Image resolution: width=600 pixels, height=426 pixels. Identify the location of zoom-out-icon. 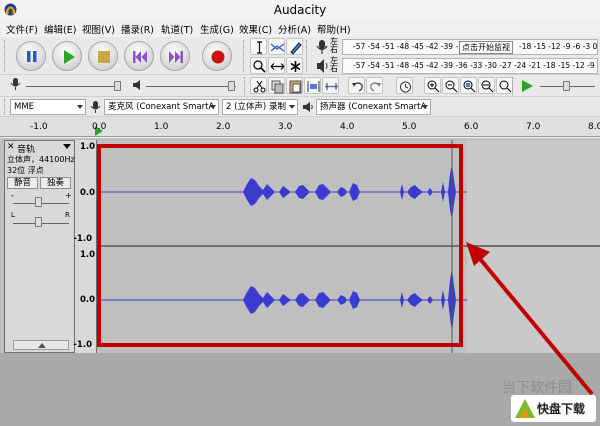
(451, 86).